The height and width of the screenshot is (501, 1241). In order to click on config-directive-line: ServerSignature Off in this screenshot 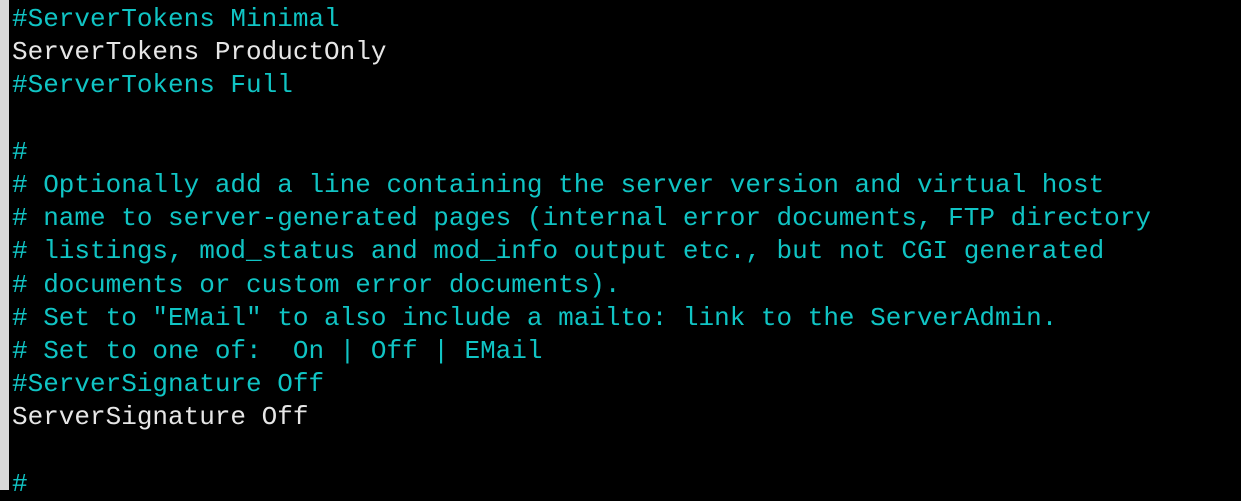, I will do `click(160, 417)`.